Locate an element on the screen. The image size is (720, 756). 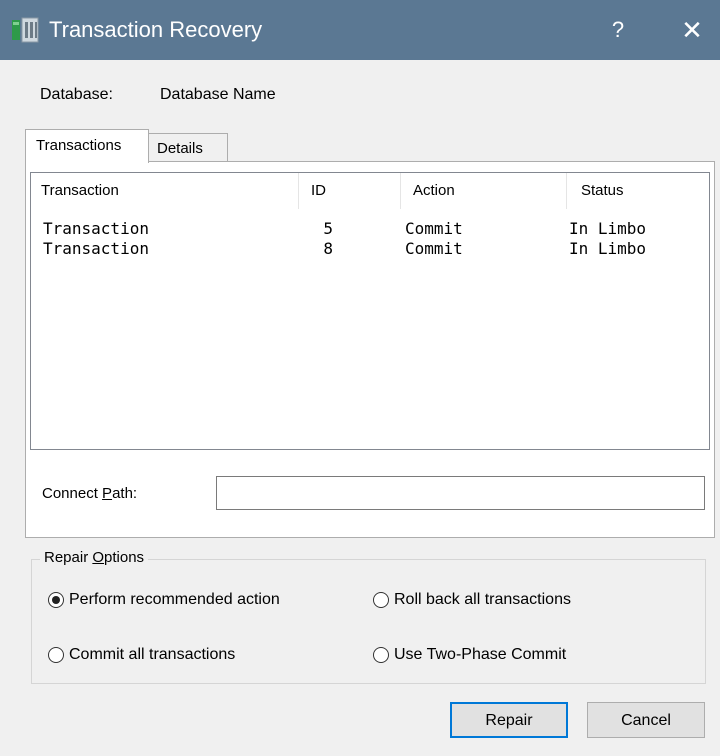
list-item: Transaction 8 Commit In Limbo is located at coordinates (370, 249).